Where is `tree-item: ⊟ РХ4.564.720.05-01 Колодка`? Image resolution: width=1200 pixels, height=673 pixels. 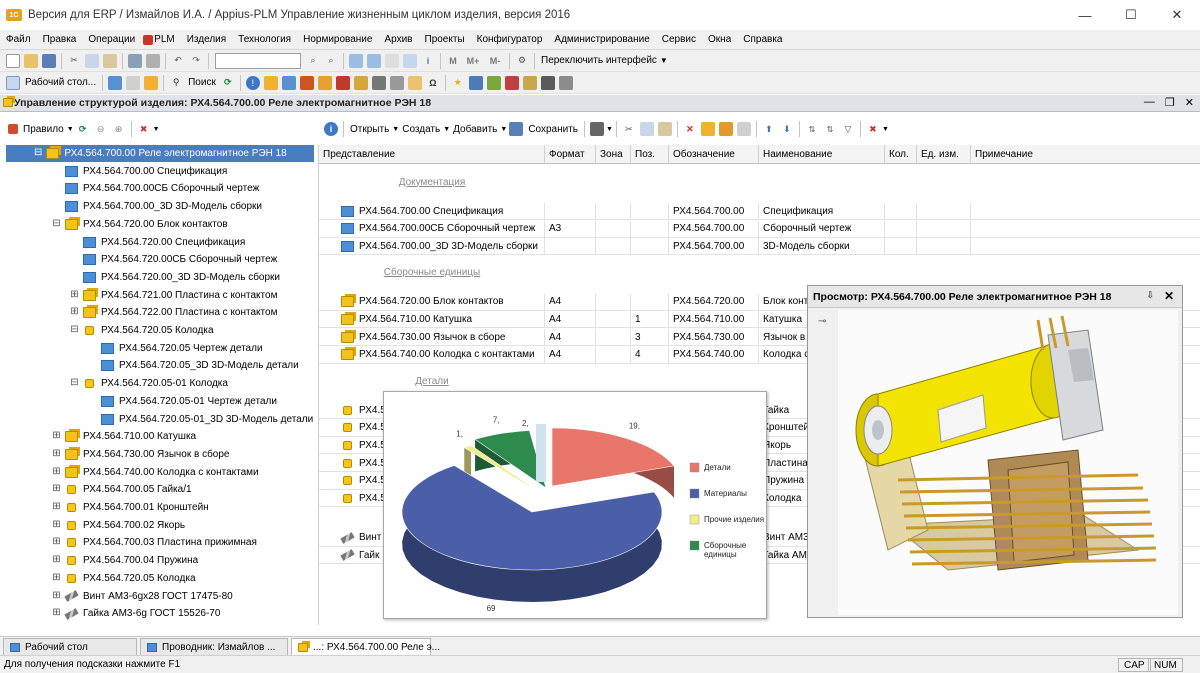 tree-item: ⊟ РХ4.564.720.05-01 Колодка is located at coordinates (132, 383).